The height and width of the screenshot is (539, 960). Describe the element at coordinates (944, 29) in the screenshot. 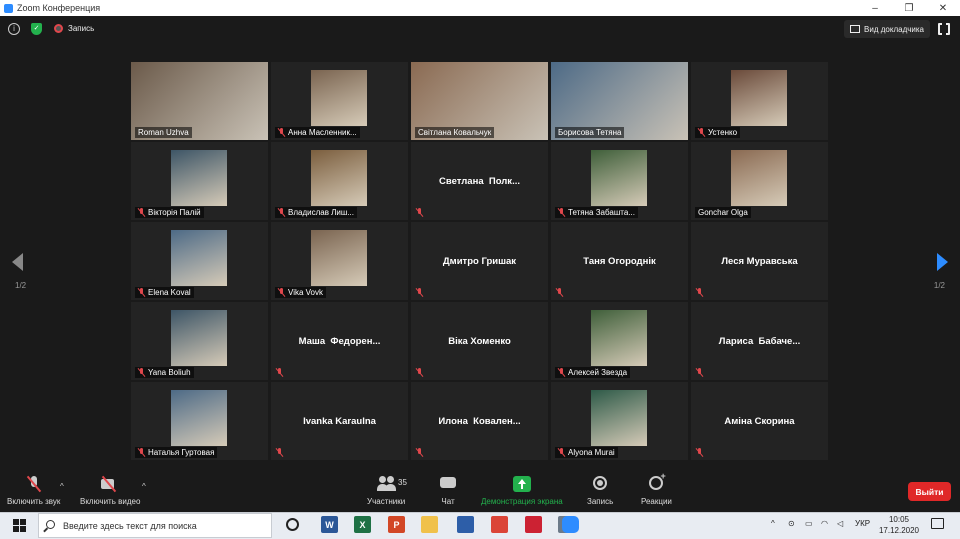

I see `fullscreen-icon` at that location.